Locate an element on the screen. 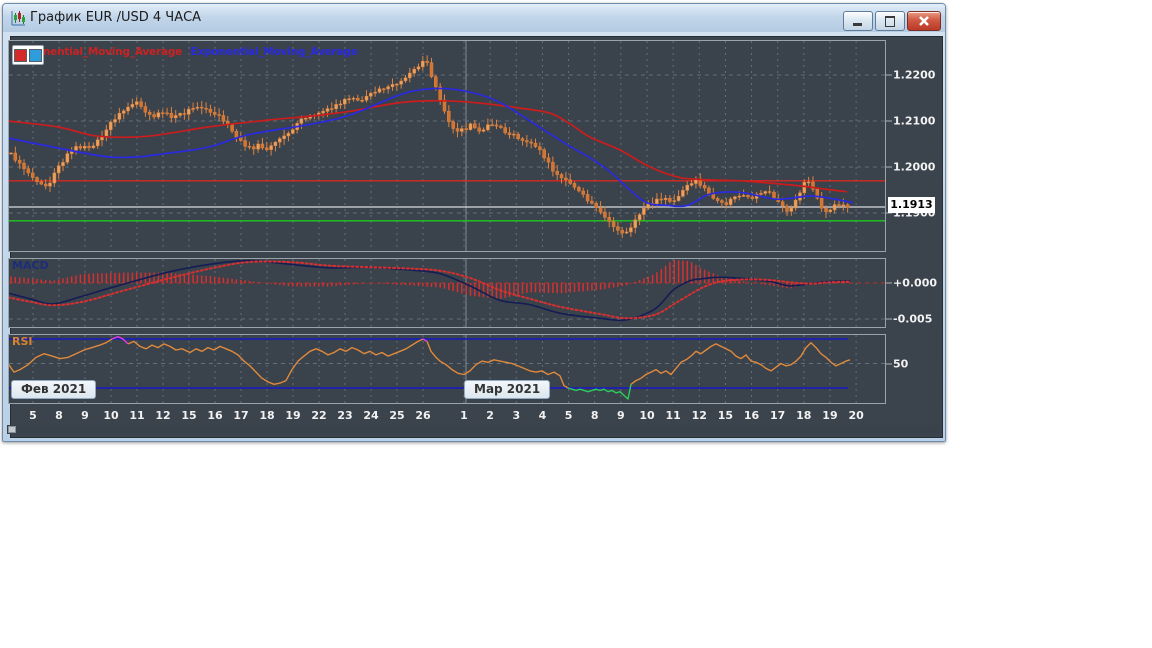 This screenshot has height=648, width=1152. close-icon is located at coordinates (924, 21).